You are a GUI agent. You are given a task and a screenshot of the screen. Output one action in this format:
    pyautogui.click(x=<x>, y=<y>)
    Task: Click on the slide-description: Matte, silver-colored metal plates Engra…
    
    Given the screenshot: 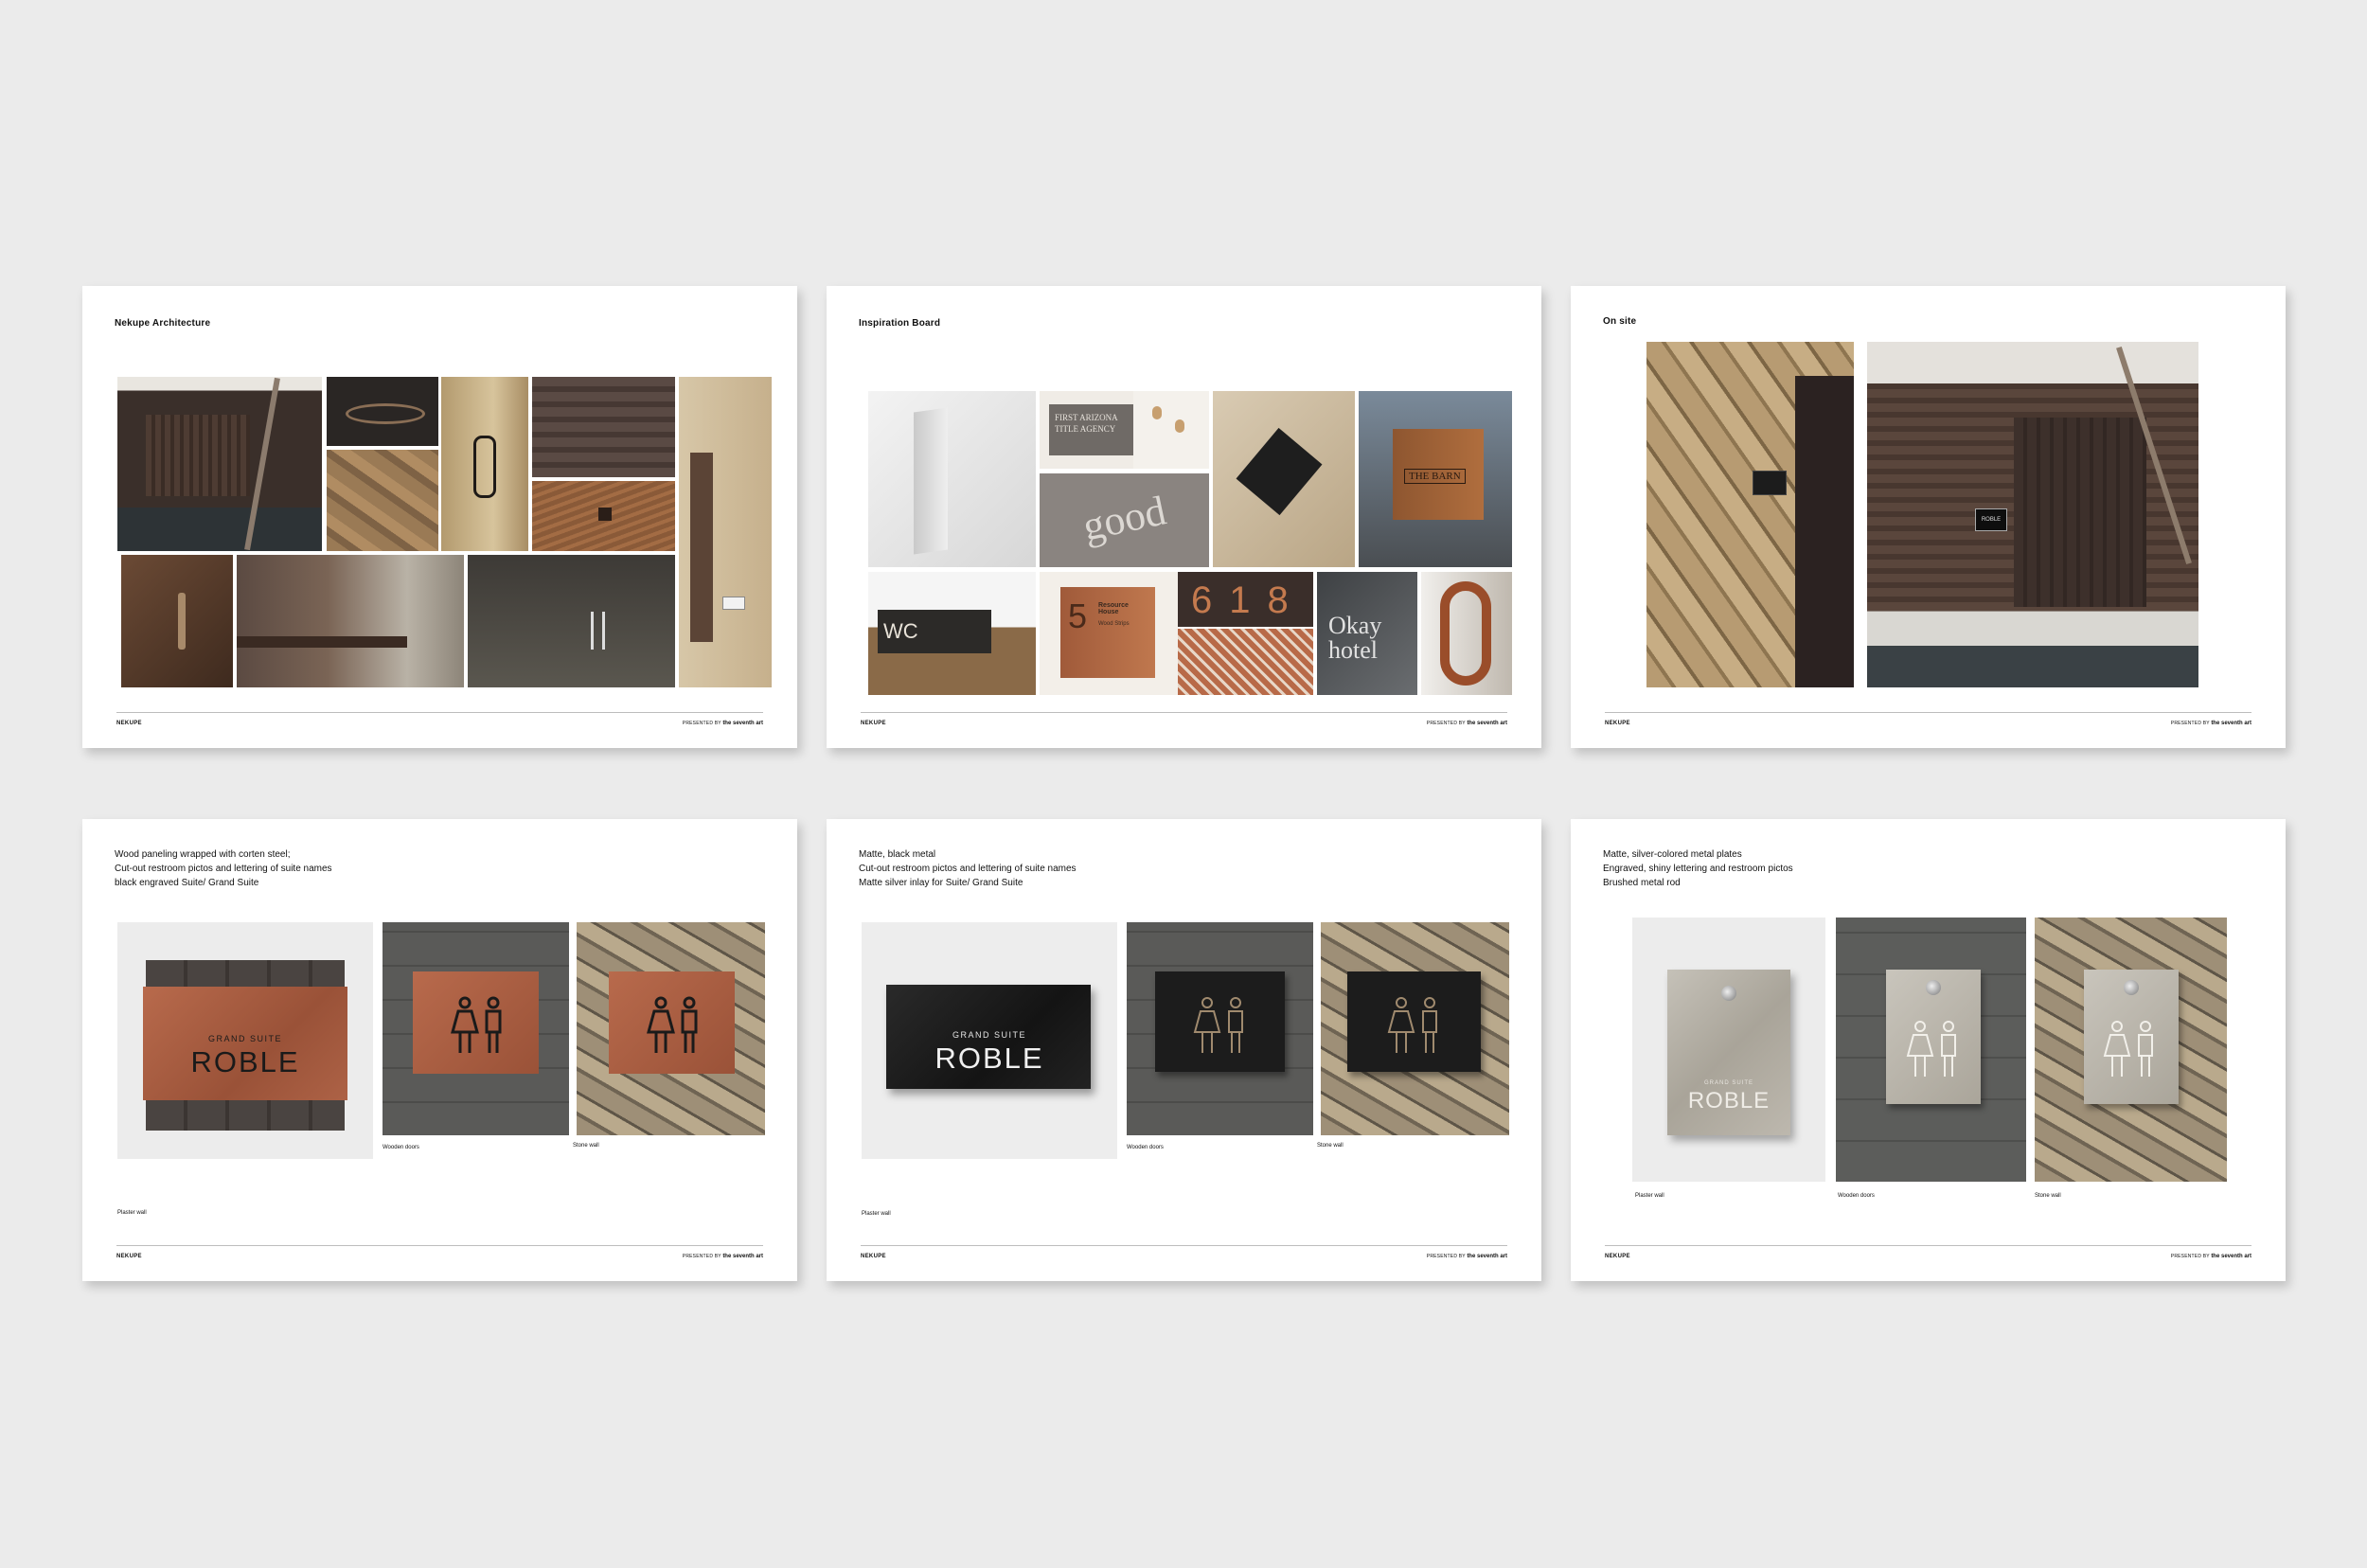 What is the action you would take?
    pyautogui.click(x=1698, y=868)
    